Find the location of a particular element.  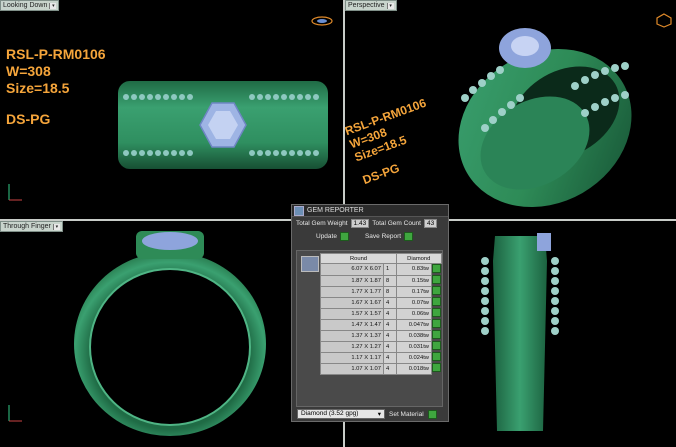

gem-row: 1.27 X 1.27 4 0.031tw is located at coordinates (380, 346).